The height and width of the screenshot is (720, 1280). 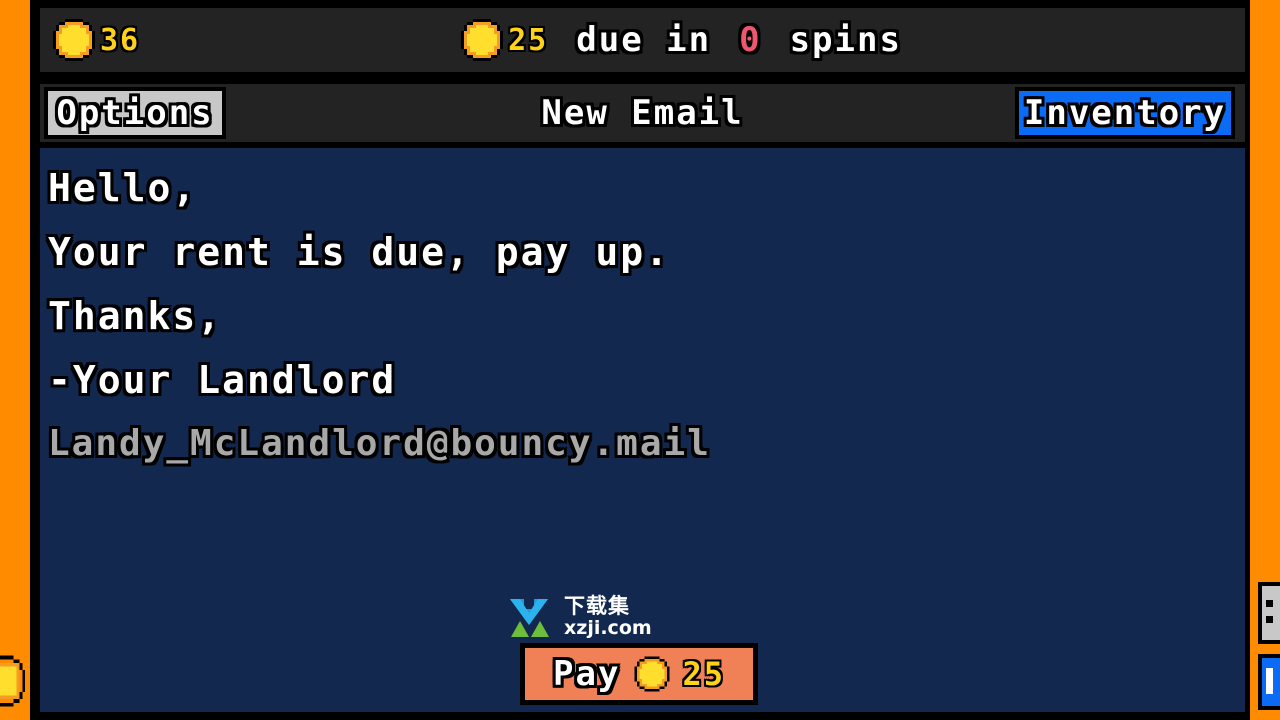 I want to click on email-line: -Your Landlord, so click(x=222, y=380).